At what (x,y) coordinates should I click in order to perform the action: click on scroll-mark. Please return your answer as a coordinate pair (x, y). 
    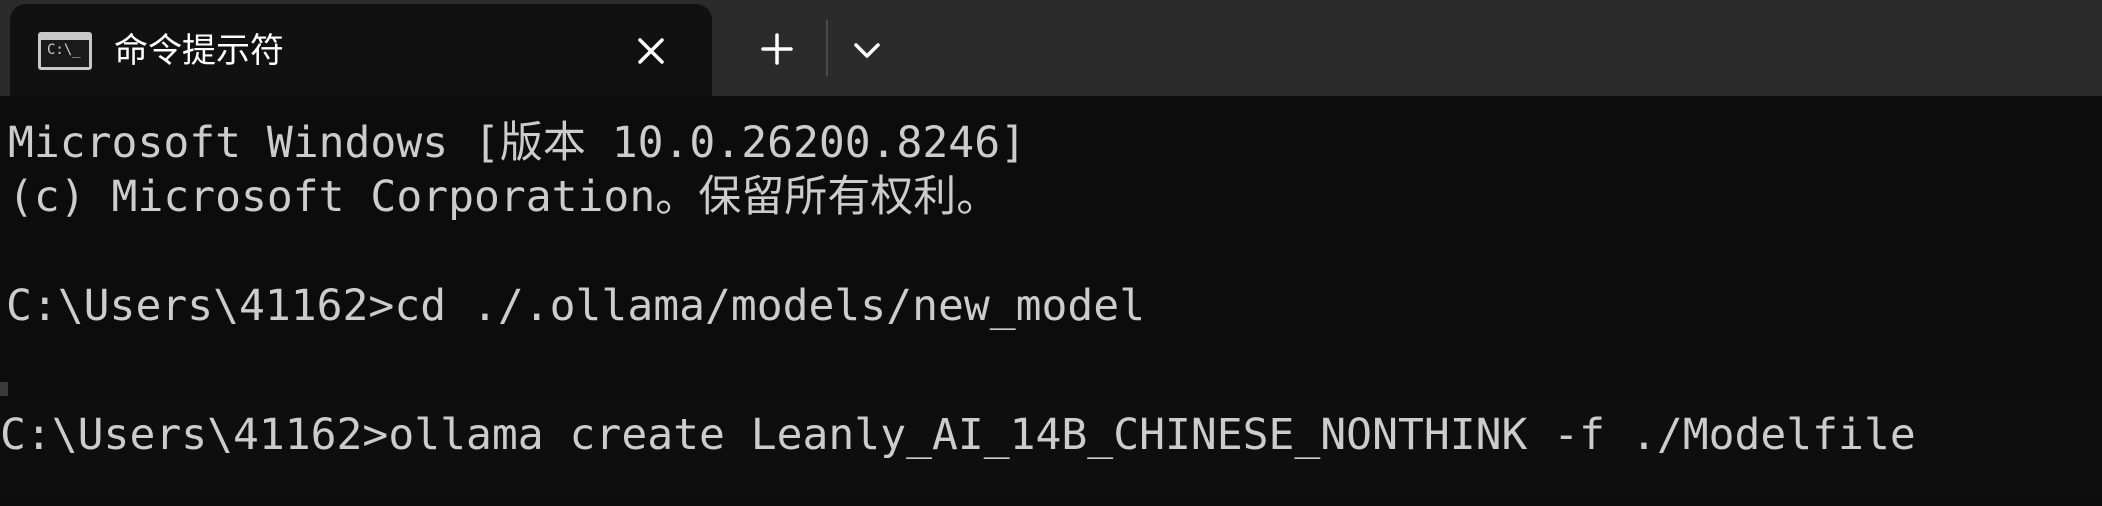
    Looking at the image, I should click on (4, 389).